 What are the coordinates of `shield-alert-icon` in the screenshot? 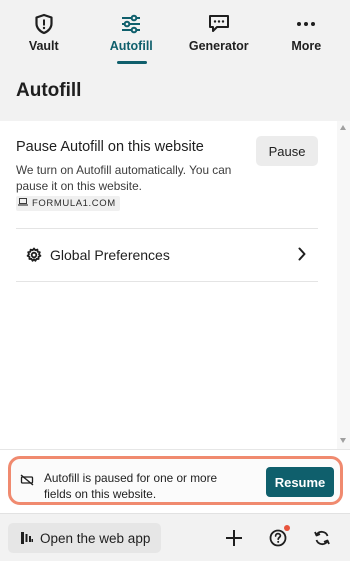 It's located at (44, 24).